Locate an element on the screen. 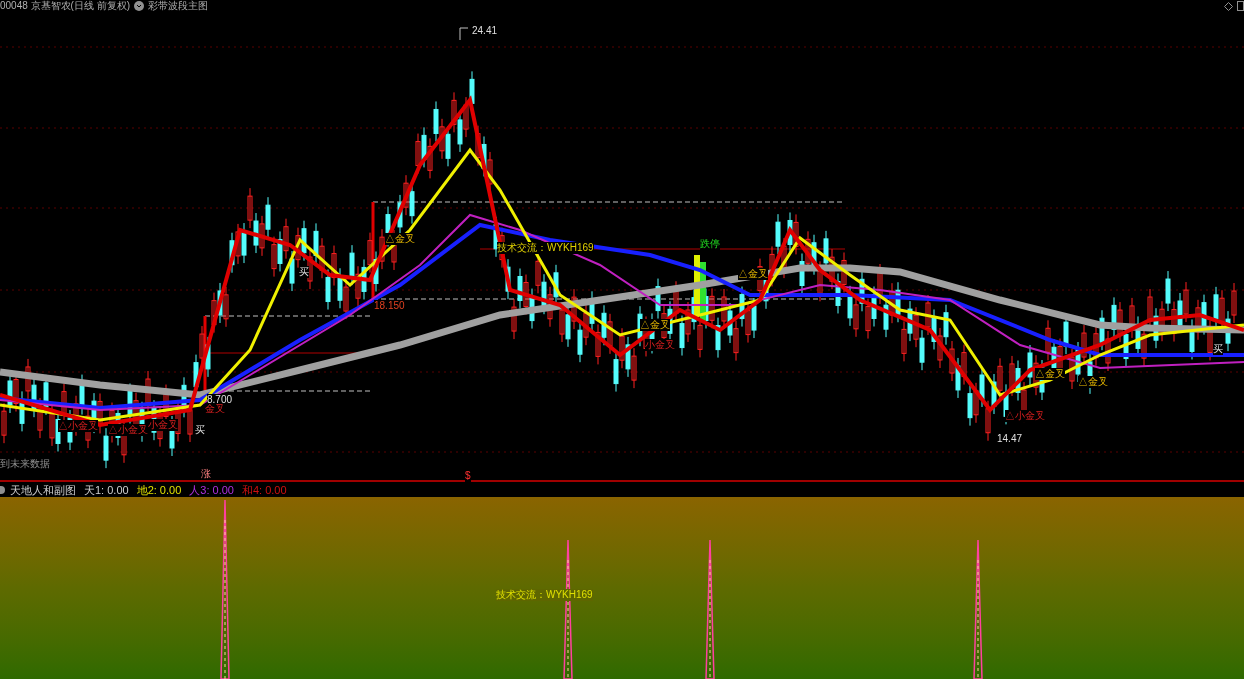  indicator-title: 彩带波段主图 is located at coordinates (178, 6).